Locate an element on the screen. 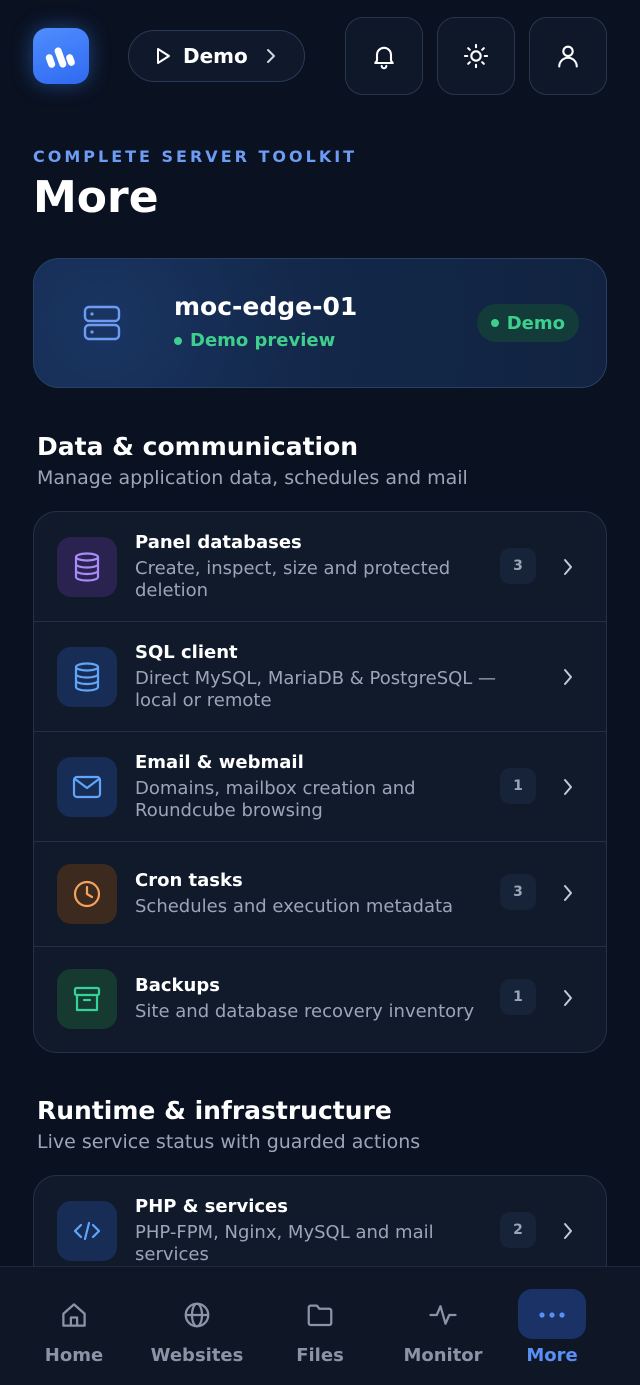  nav-item-monitor: Monitor is located at coordinates (443, 1326).